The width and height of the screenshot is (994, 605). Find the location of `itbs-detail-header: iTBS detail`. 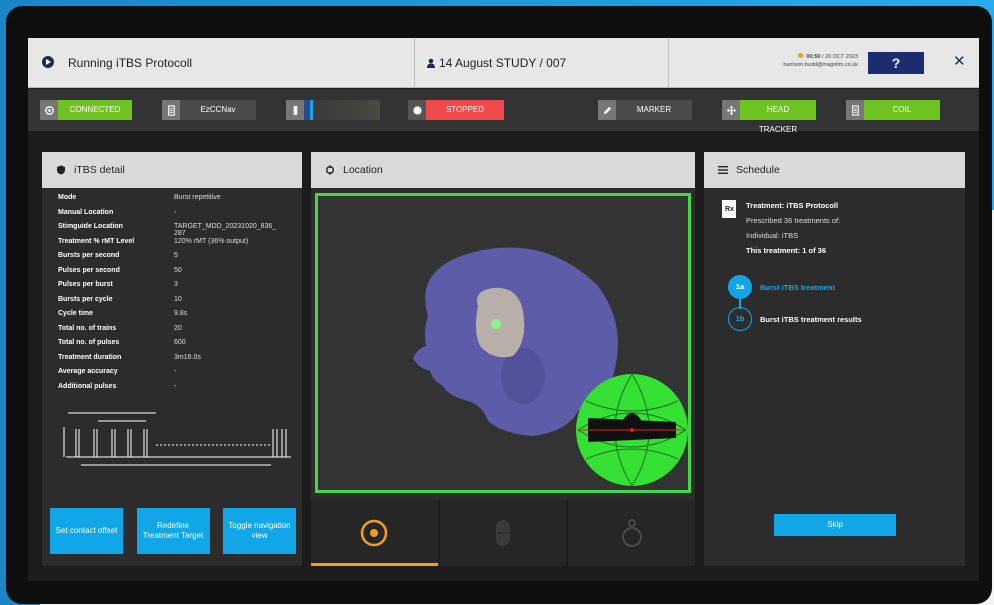

itbs-detail-header: iTBS detail is located at coordinates (172, 170).